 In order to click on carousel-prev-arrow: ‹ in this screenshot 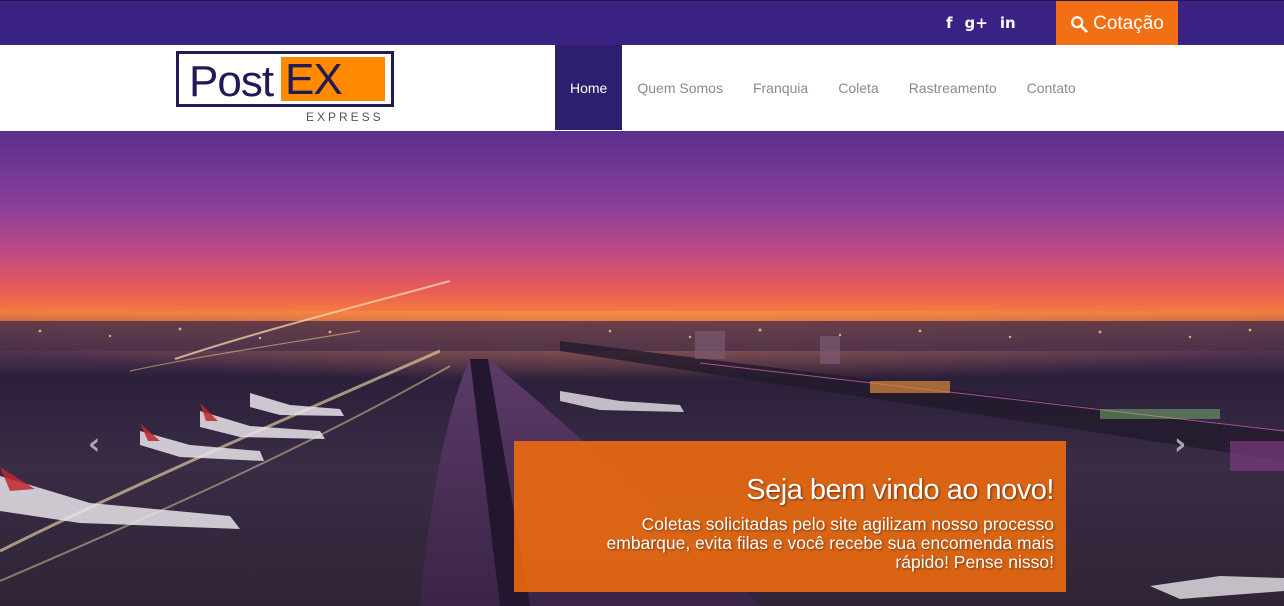, I will do `click(94, 444)`.